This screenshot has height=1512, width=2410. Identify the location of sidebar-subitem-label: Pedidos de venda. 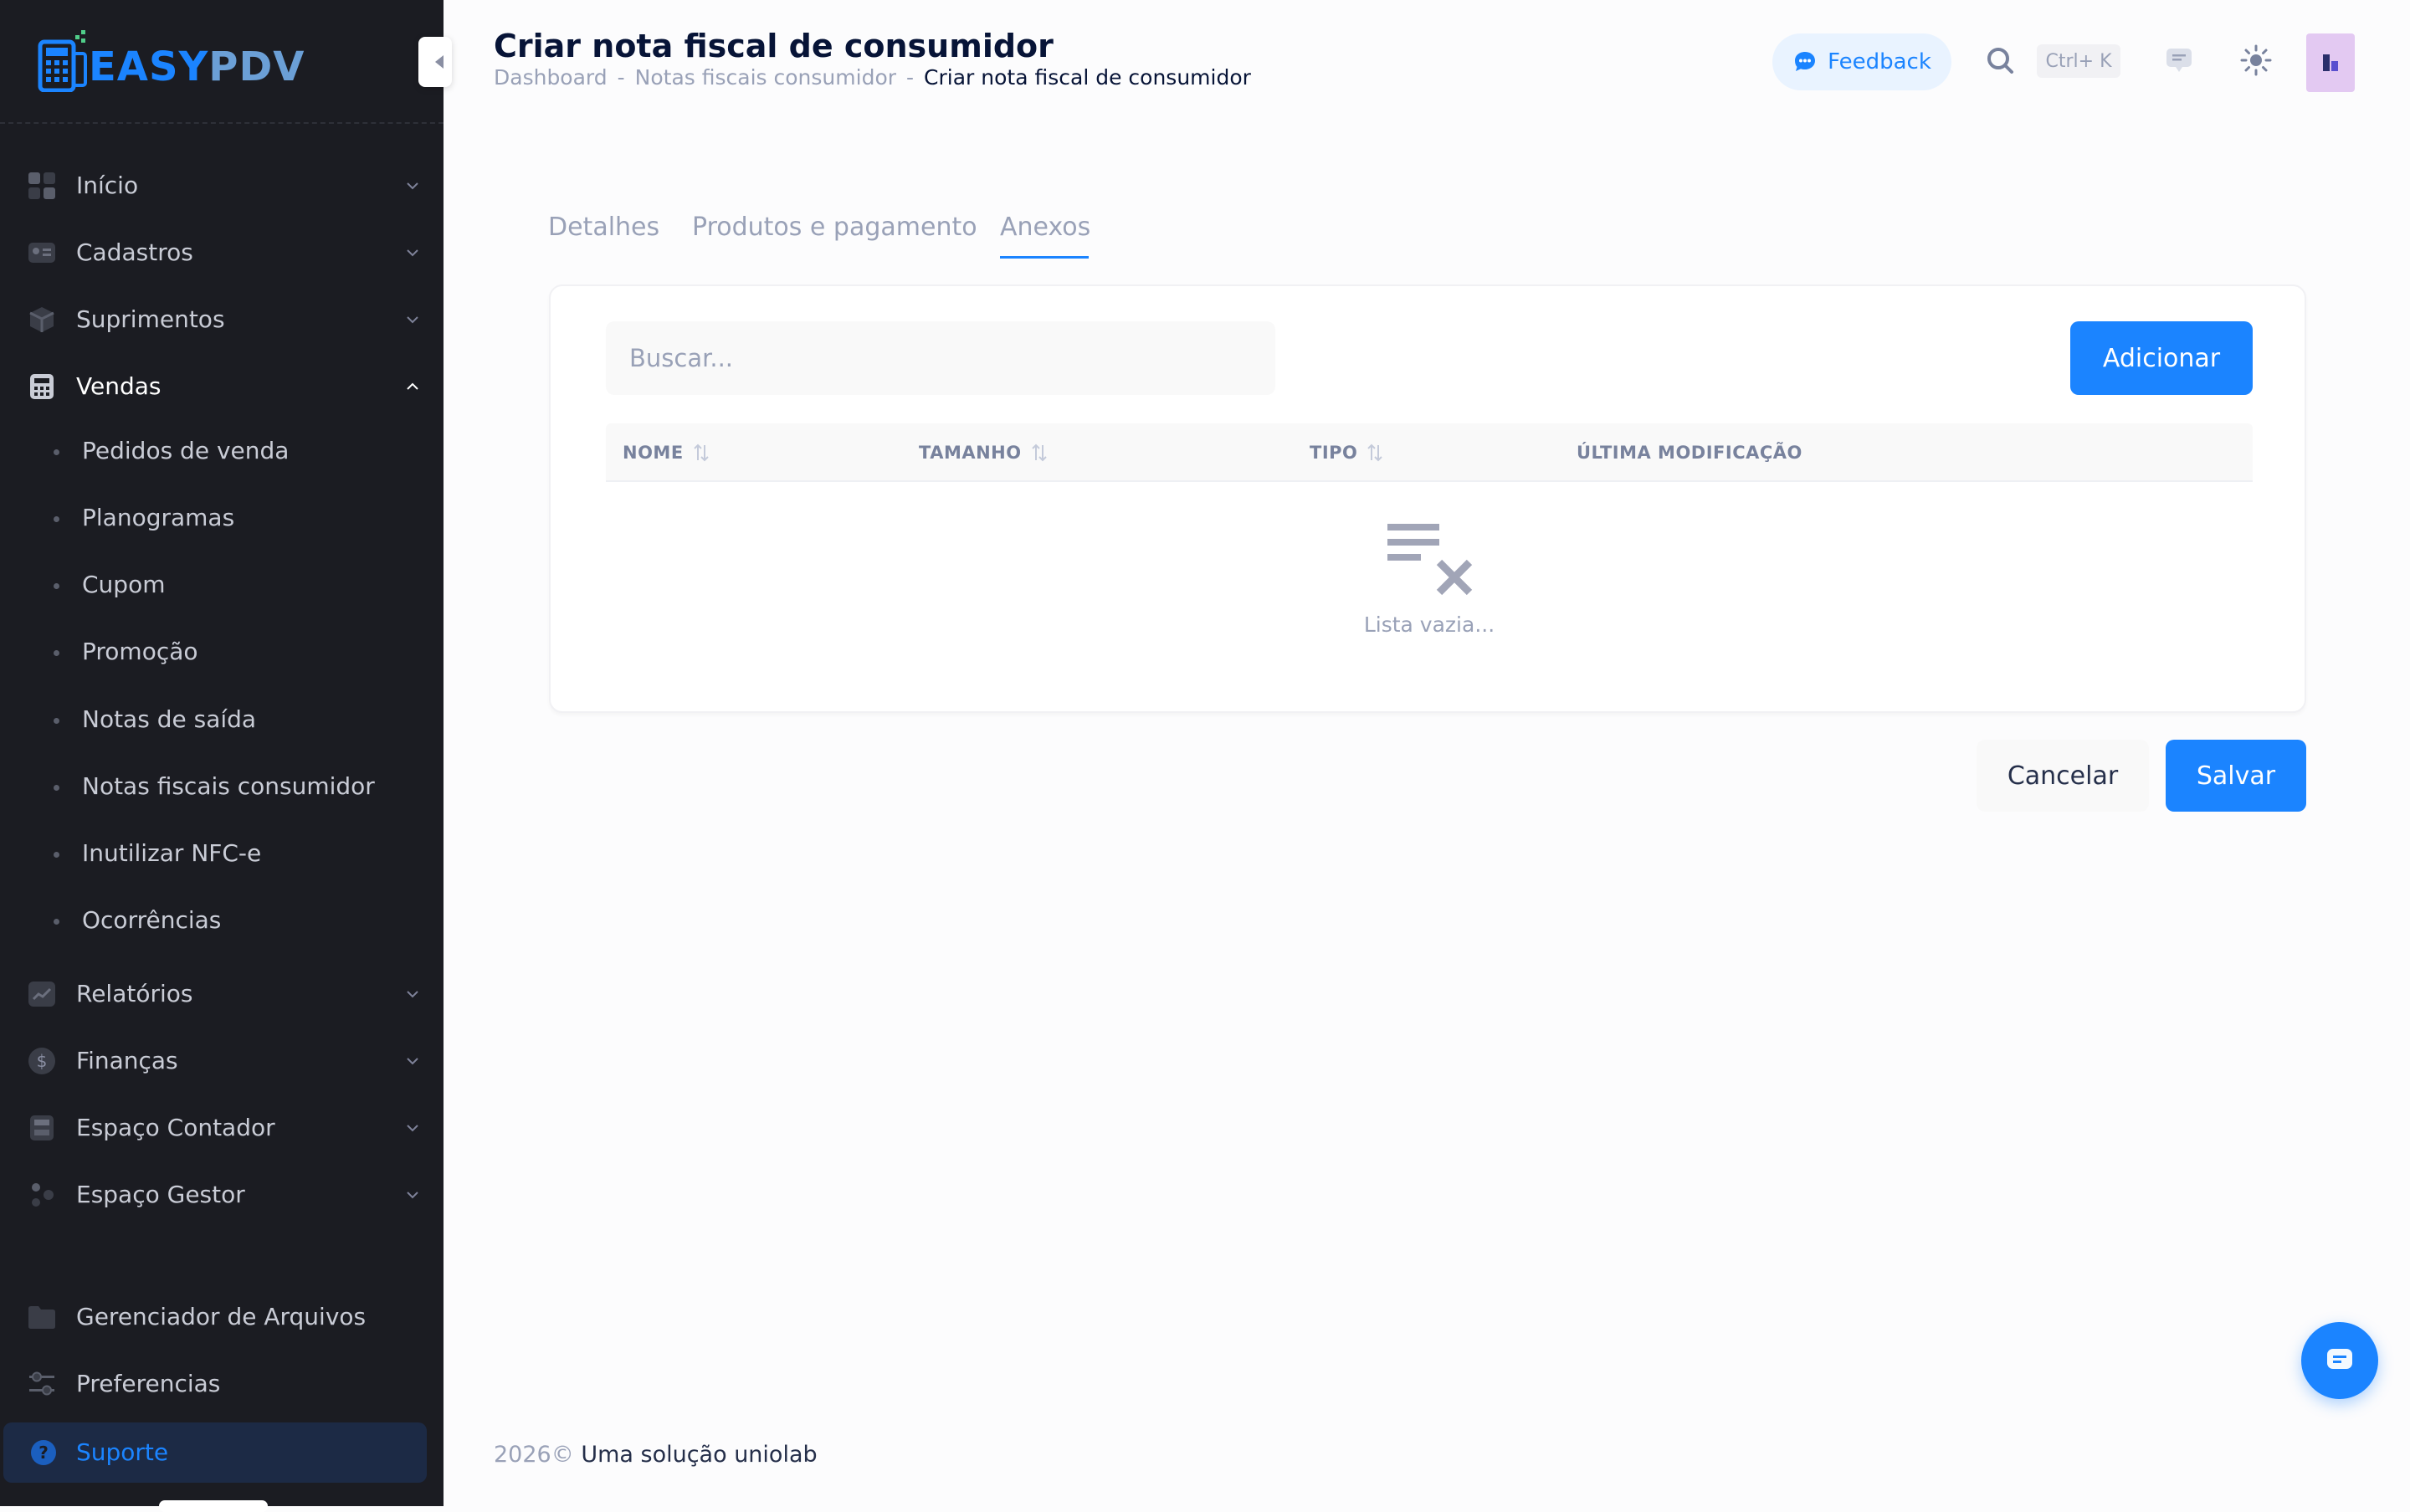
(186, 450).